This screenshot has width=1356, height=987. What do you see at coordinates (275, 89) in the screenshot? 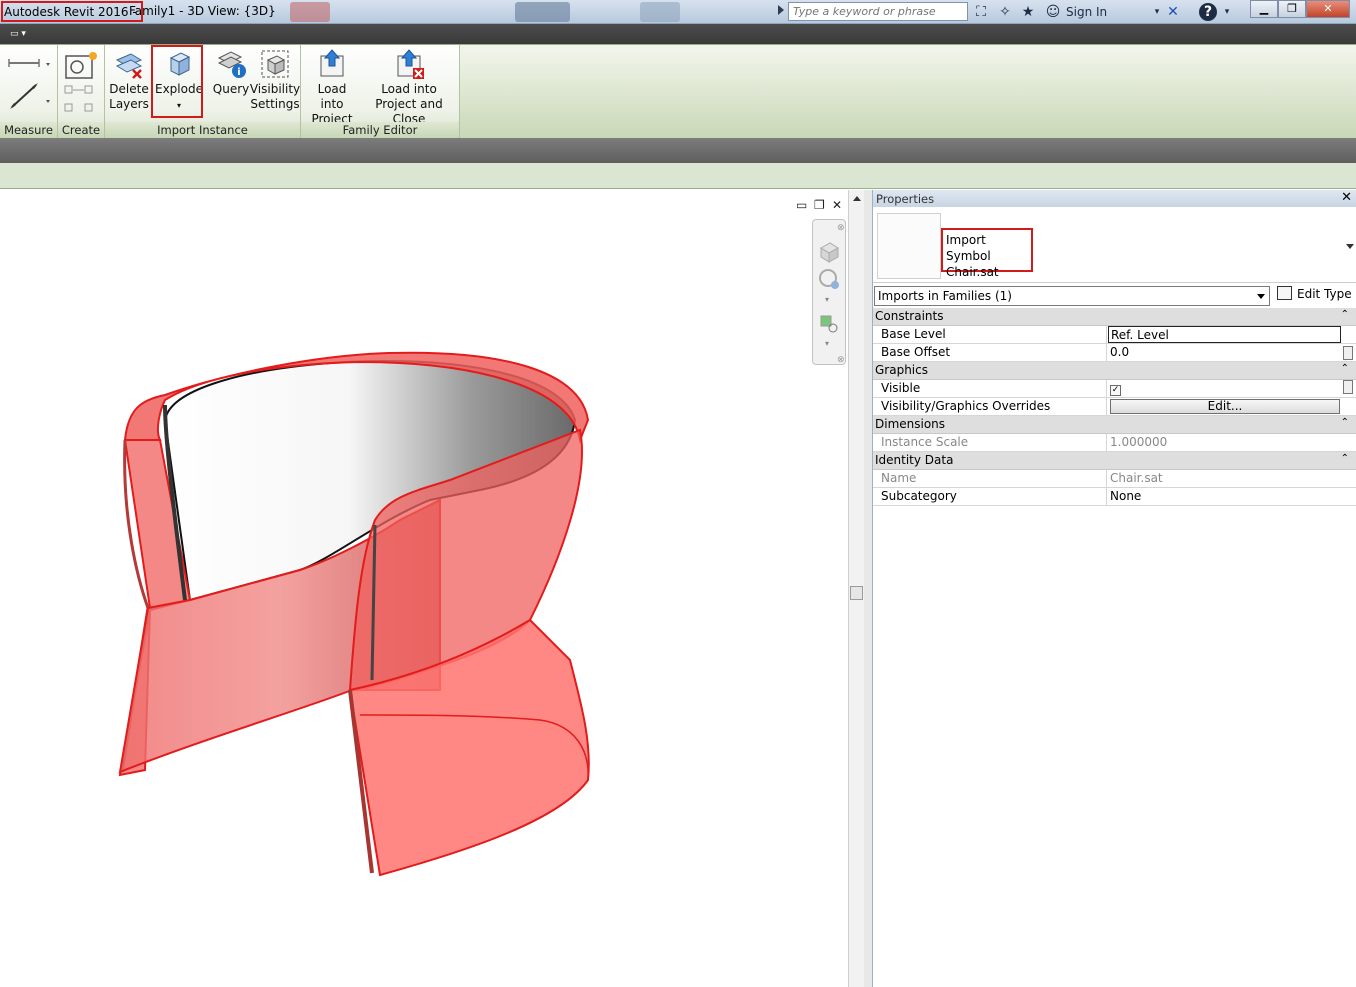
I see `visibility-settings-label-1: Visibility` at bounding box center [275, 89].